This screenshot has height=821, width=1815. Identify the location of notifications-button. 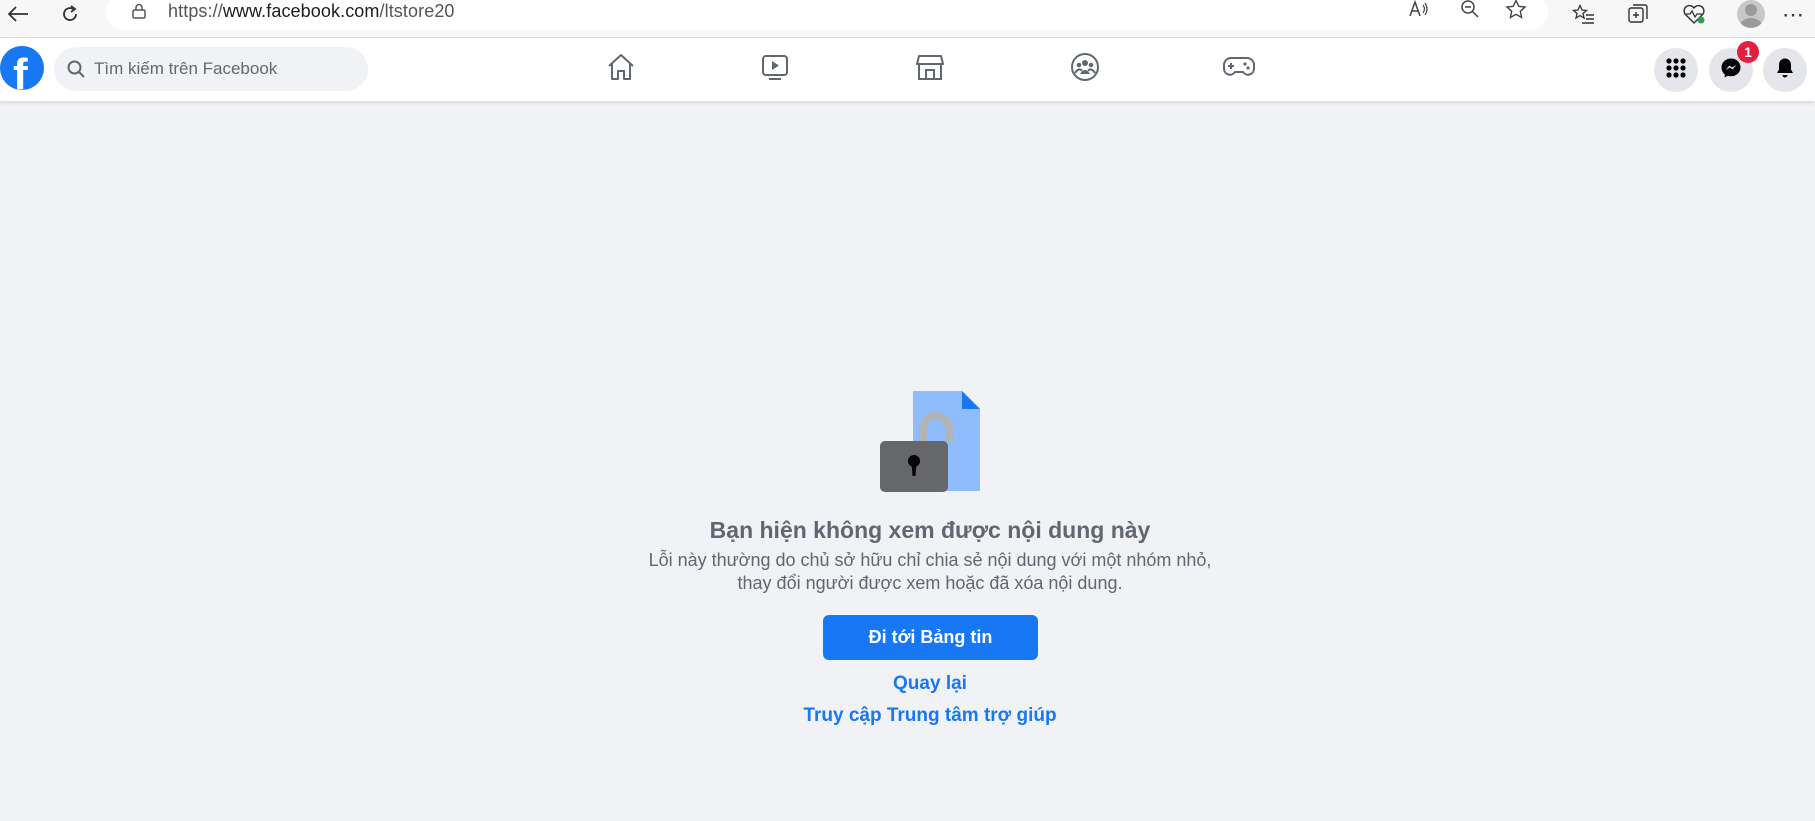
(1785, 70).